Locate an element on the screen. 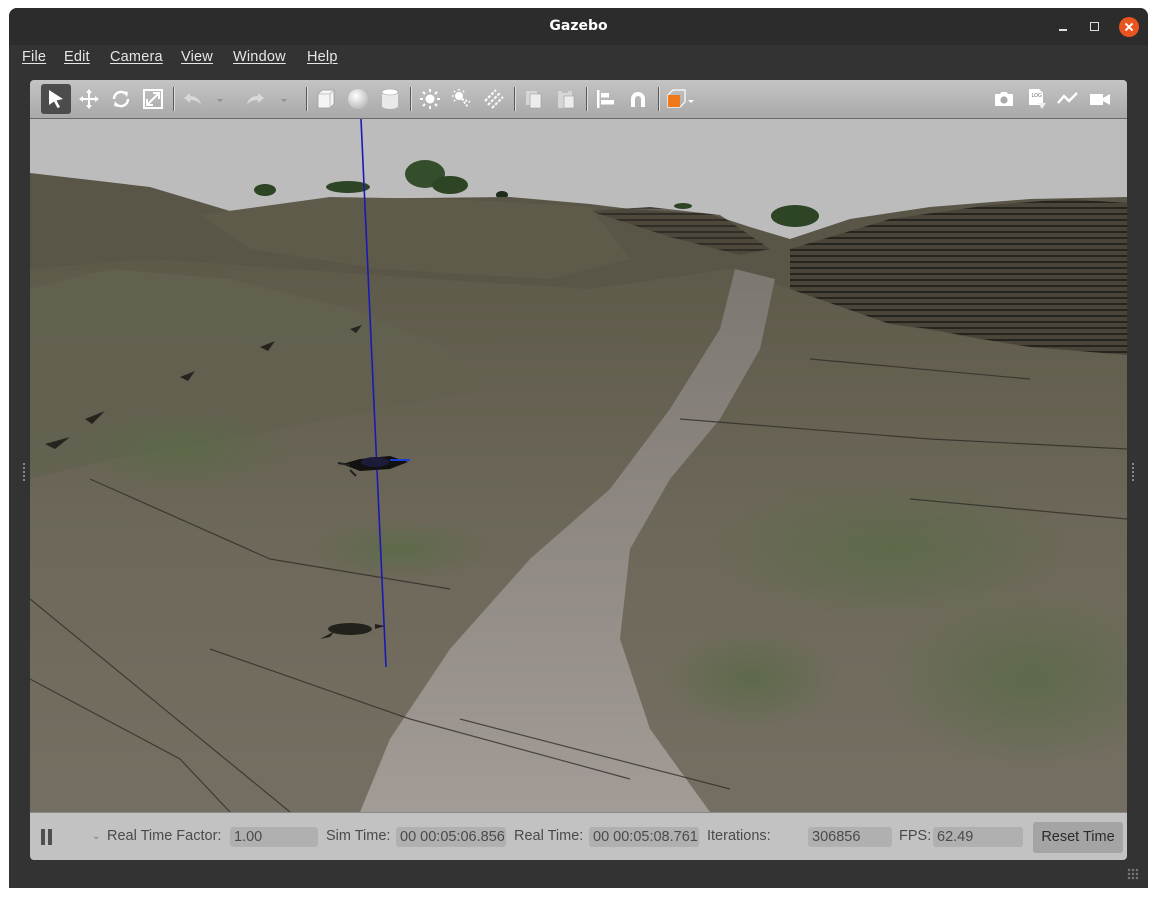  title-bar: Gazebo is located at coordinates (578, 26).